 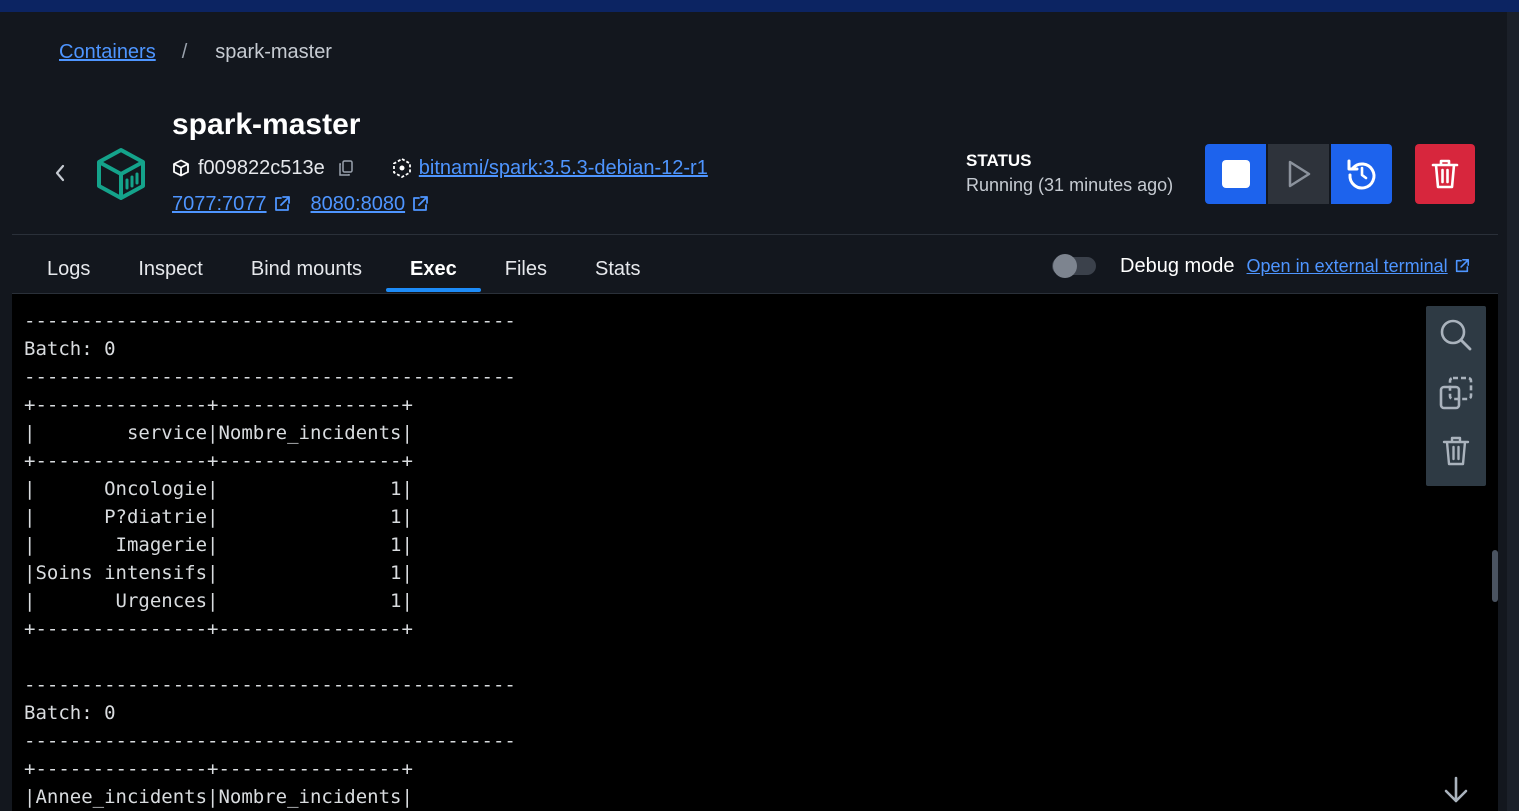 I want to click on debug-controls: Debug mode Open in external terminal, so click(x=1261, y=266).